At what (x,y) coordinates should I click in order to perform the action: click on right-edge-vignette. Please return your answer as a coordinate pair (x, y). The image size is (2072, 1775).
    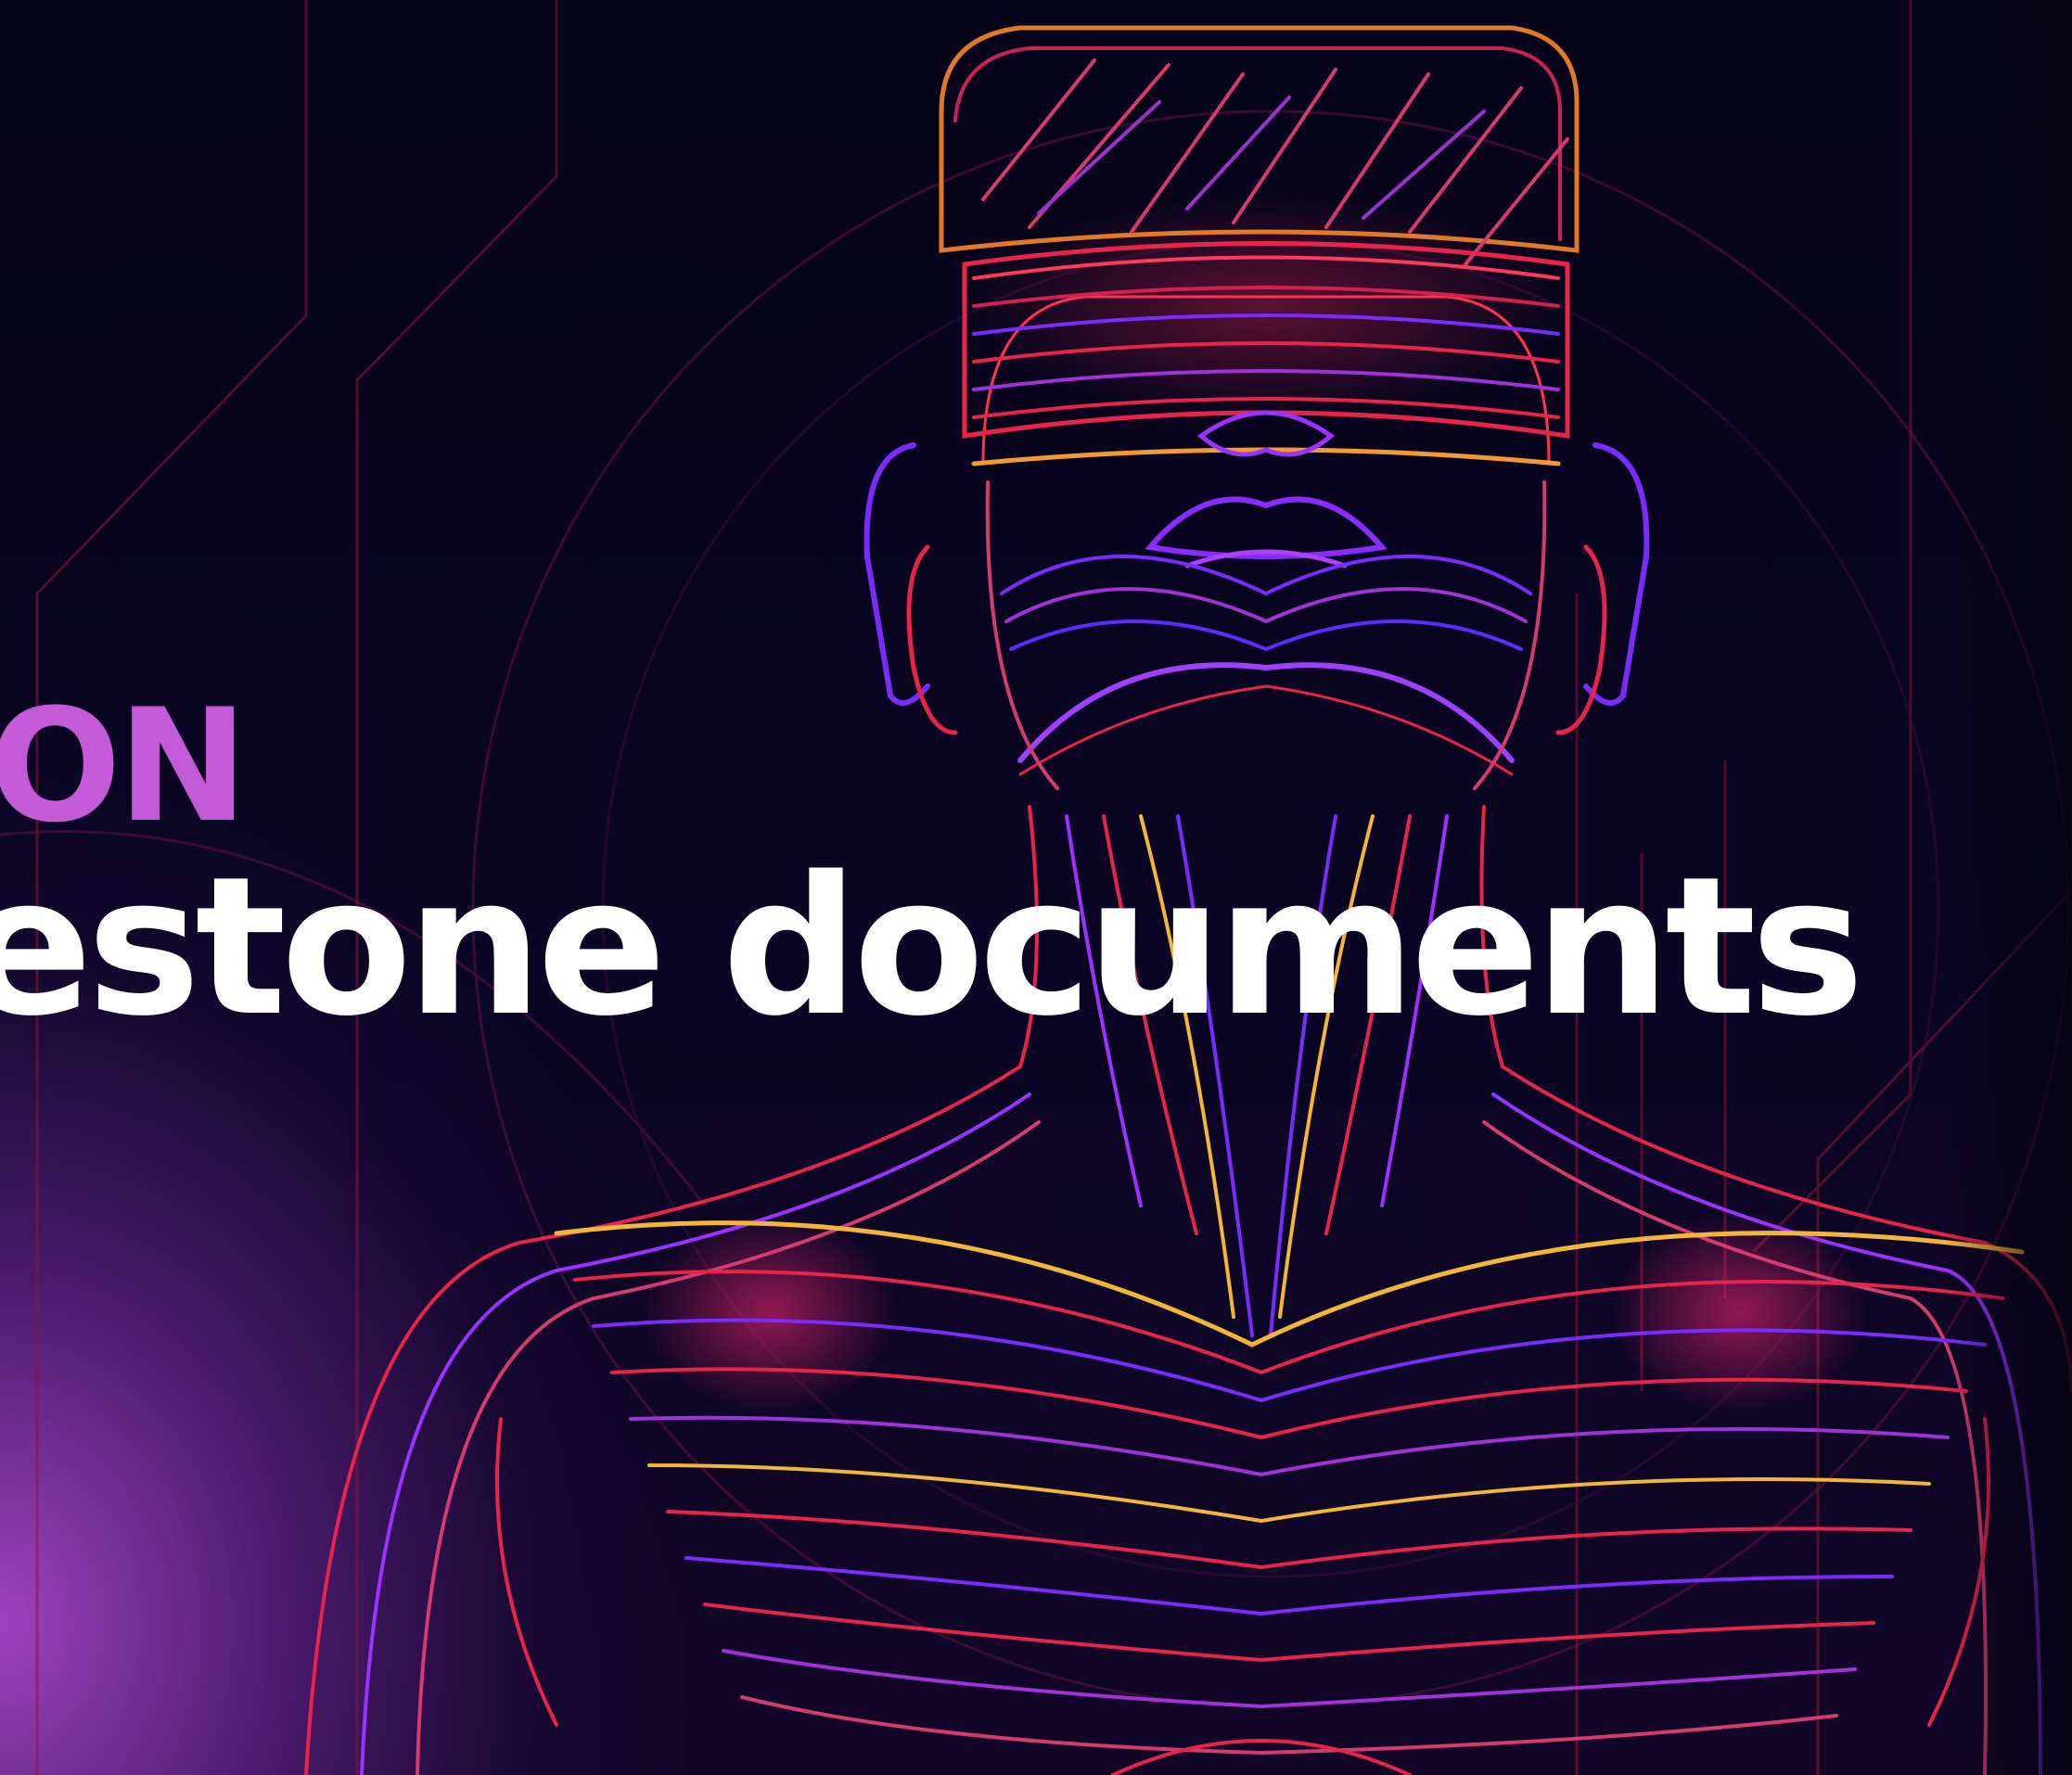
    Looking at the image, I should click on (2007, 887).